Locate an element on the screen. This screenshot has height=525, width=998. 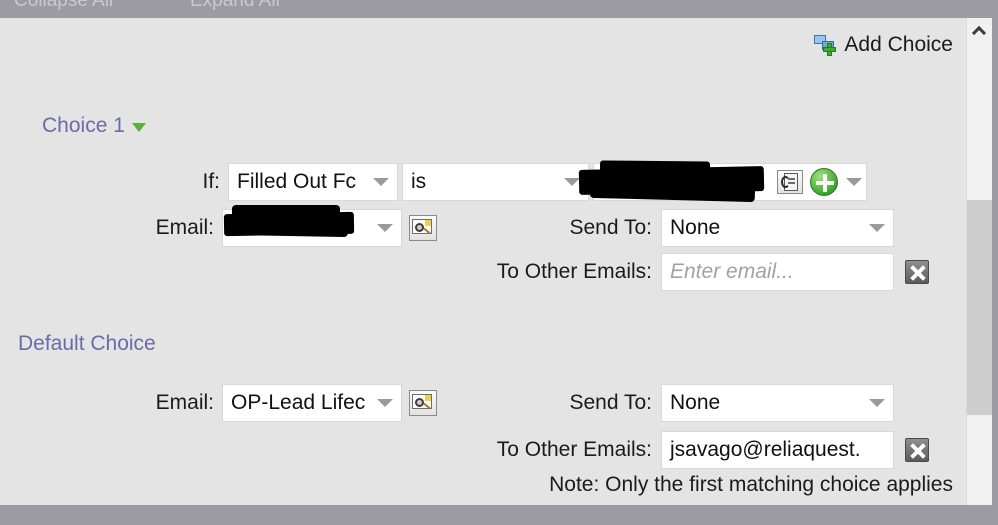
default-choice-heading: Default Choice is located at coordinates (87, 344).